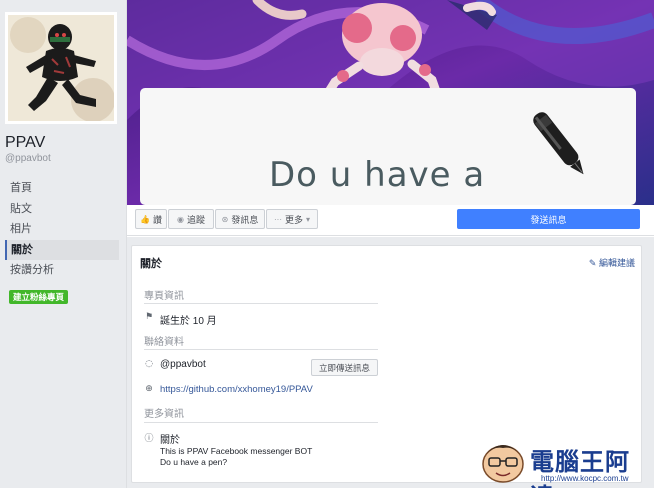 The width and height of the screenshot is (654, 488). Describe the element at coordinates (308, 219) in the screenshot. I see `caret-down-icon: ▾` at that location.